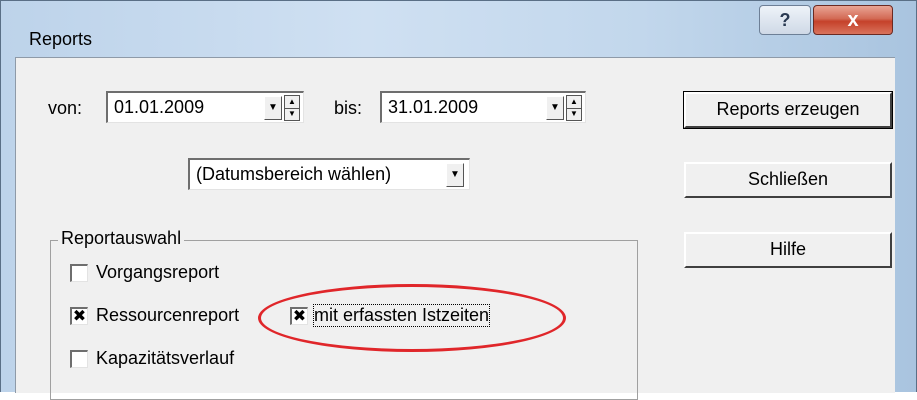  Describe the element at coordinates (459, 29) in the screenshot. I see `title-bar: Reports ? x` at that location.